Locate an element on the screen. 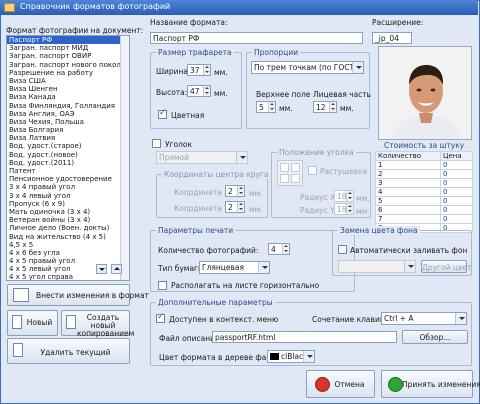 Image resolution: width=480 pixels, height=404 pixels. copy-format-button: Создать новый копированием is located at coordinates (97, 324).